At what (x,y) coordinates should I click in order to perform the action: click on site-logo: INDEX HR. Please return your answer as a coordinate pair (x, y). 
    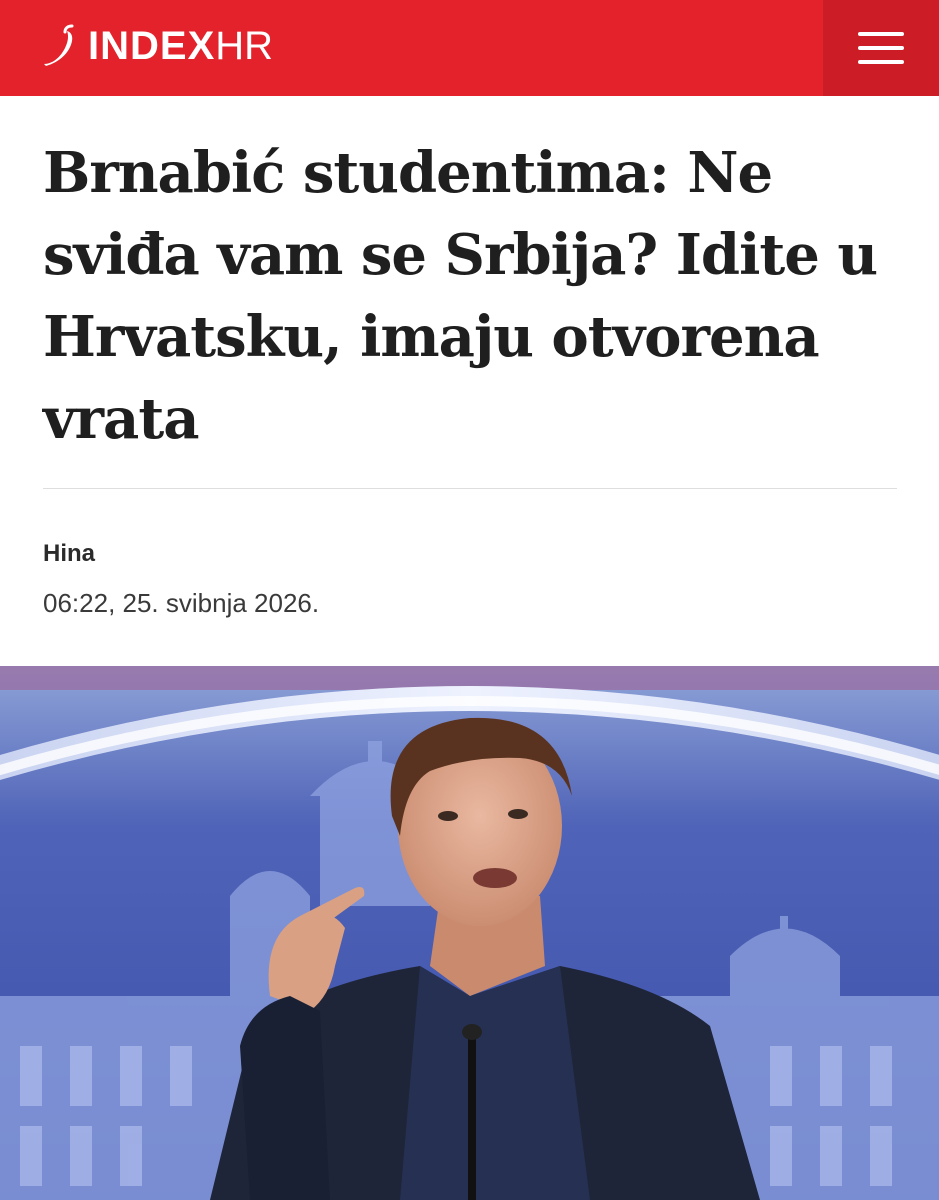
    Looking at the image, I should click on (155, 46).